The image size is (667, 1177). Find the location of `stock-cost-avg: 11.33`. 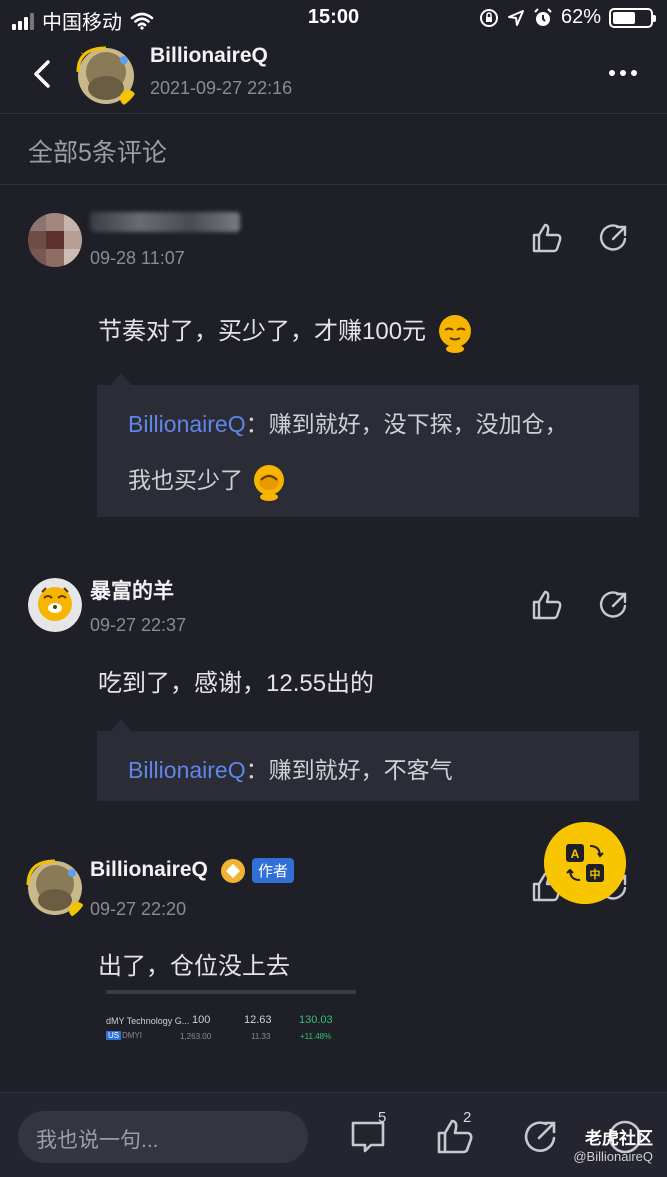

stock-cost-avg: 11.33 is located at coordinates (261, 1036).